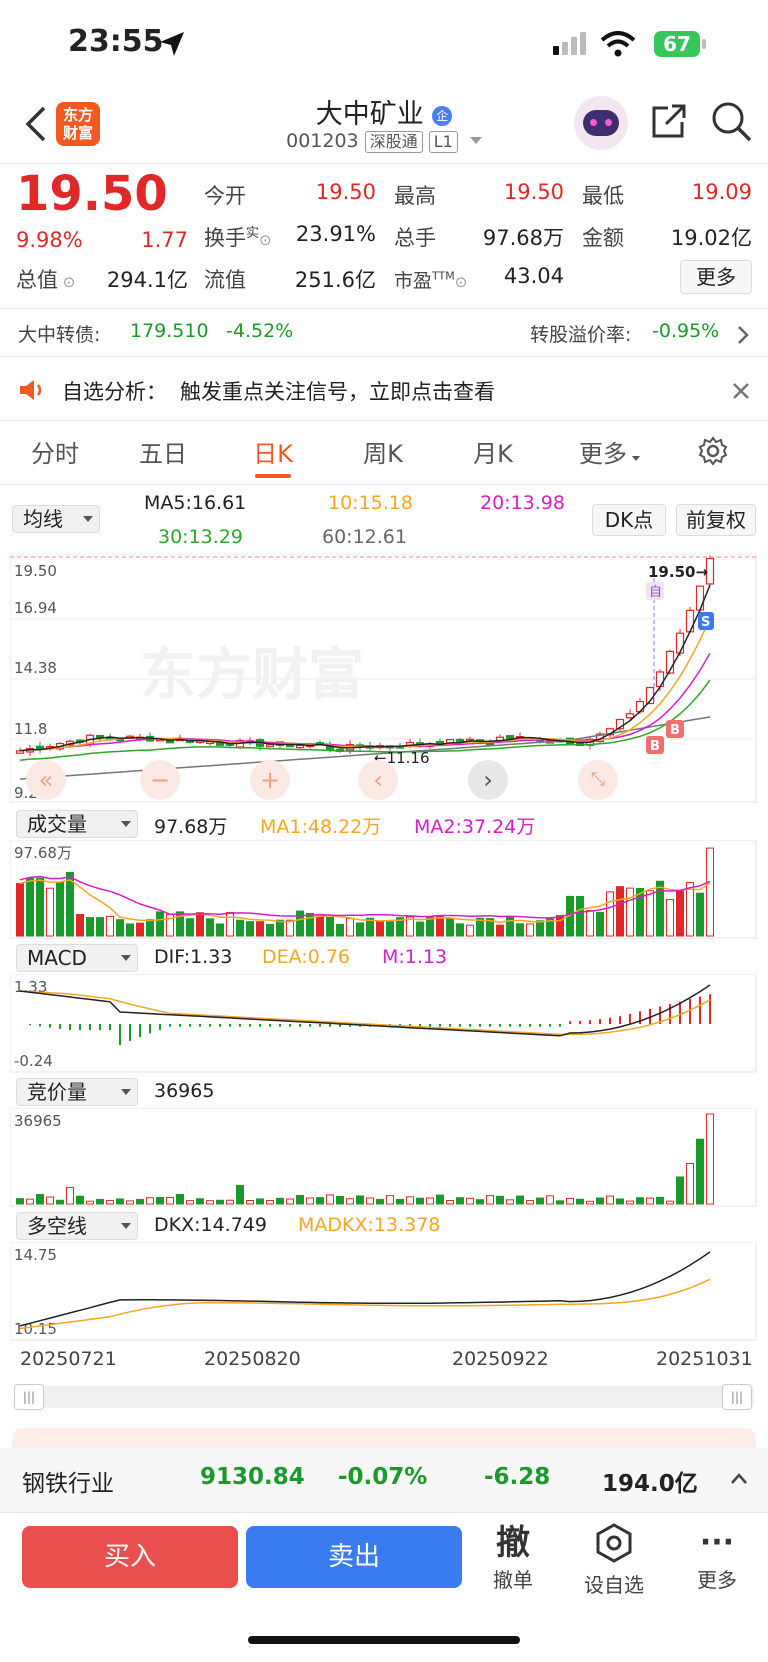 Image resolution: width=768 pixels, height=1662 pixels. Describe the element at coordinates (130, 1557) in the screenshot. I see `buy-button: 买入` at that location.